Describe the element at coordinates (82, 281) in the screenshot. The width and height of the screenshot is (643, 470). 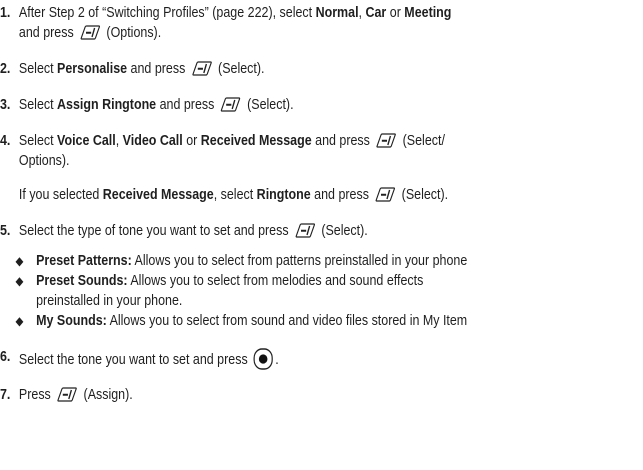
I see `bullet-term: Preset Sounds:` at that location.